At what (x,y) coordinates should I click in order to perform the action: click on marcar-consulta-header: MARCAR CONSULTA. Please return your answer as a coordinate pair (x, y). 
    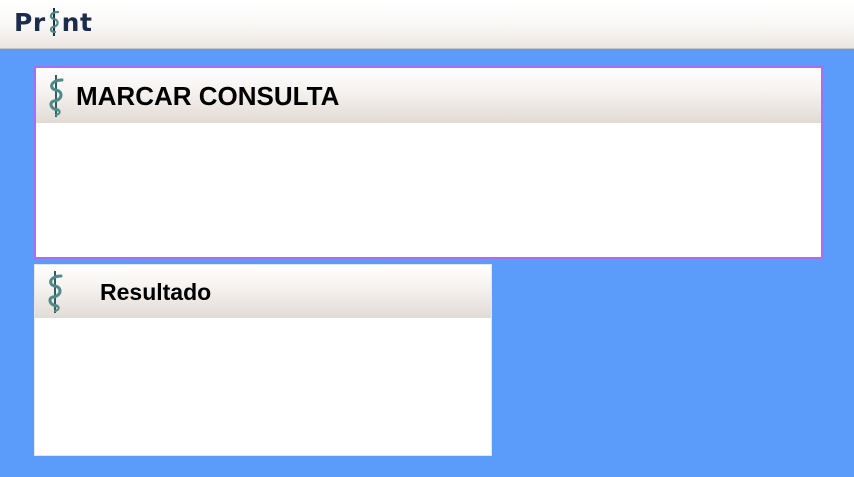
    Looking at the image, I should click on (428, 95).